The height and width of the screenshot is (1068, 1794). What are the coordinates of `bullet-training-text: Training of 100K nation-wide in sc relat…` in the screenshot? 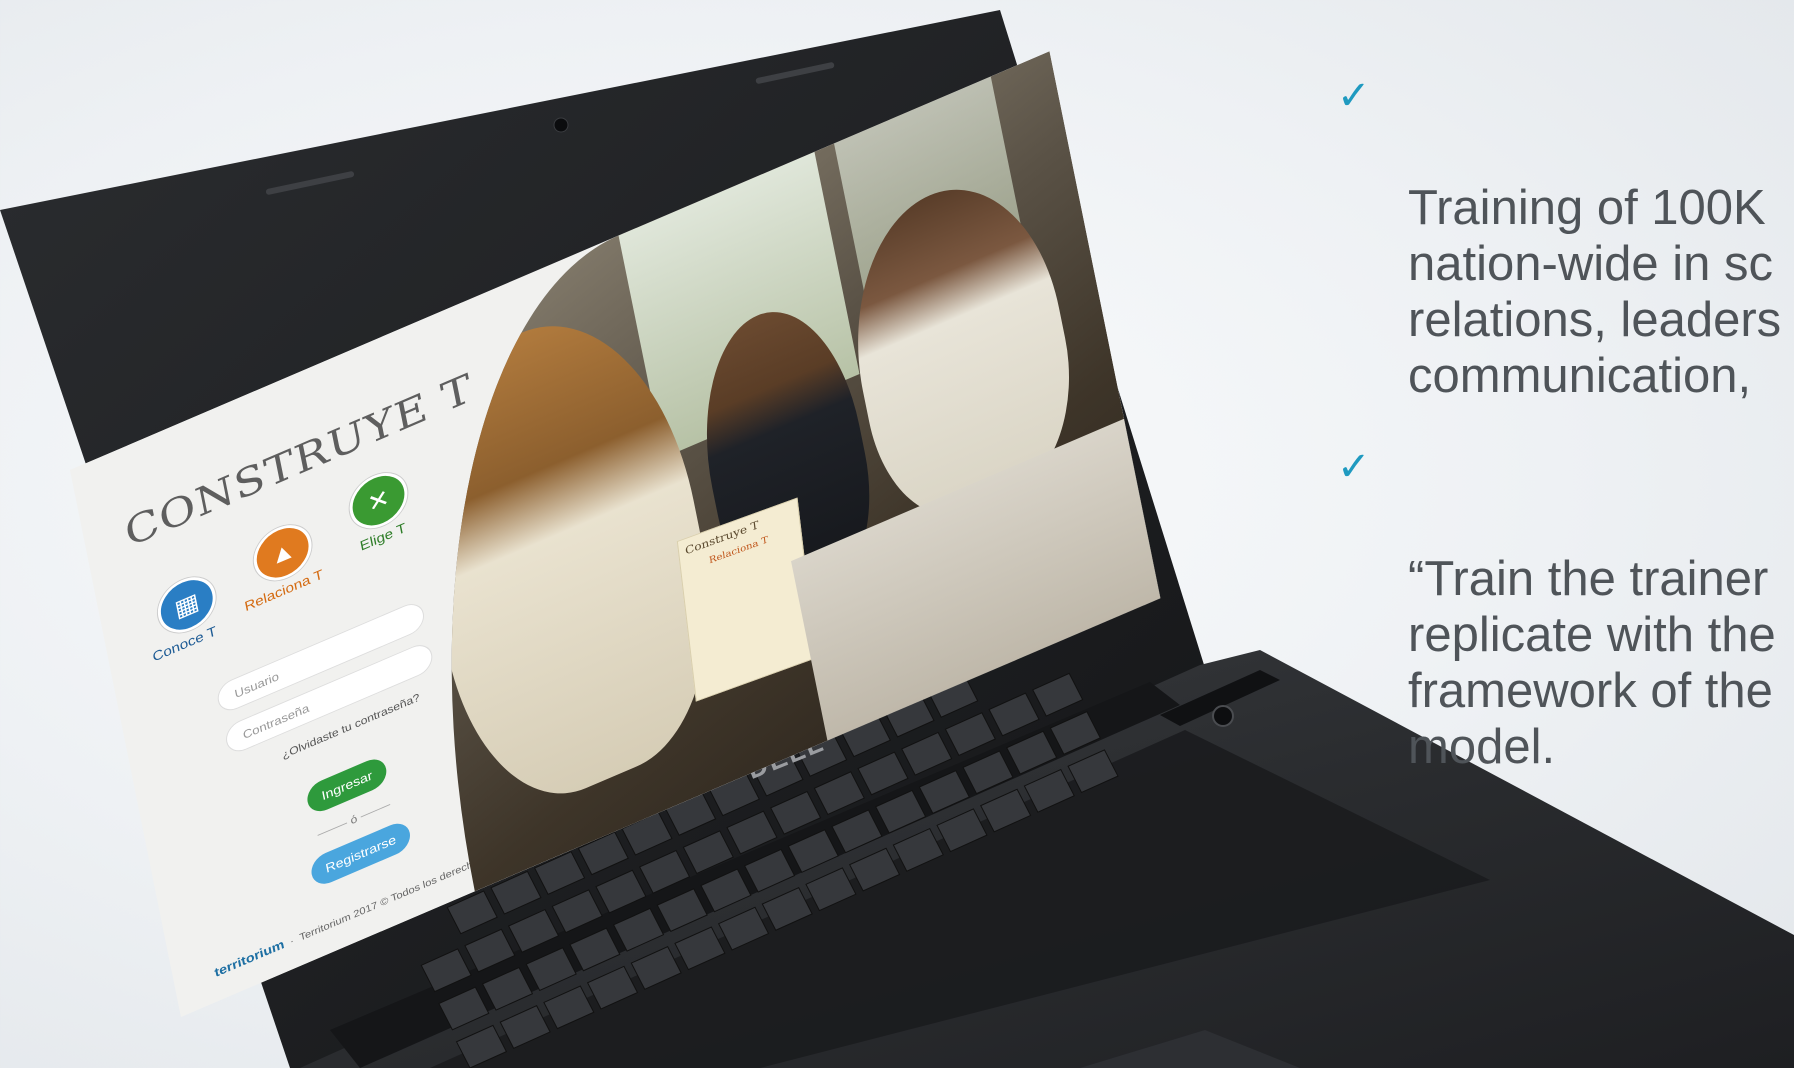 It's located at (1595, 292).